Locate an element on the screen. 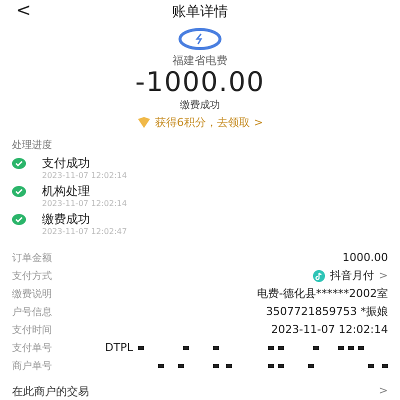 This screenshot has height=400, width=400. merchant-name: 福建省电费 is located at coordinates (200, 60).